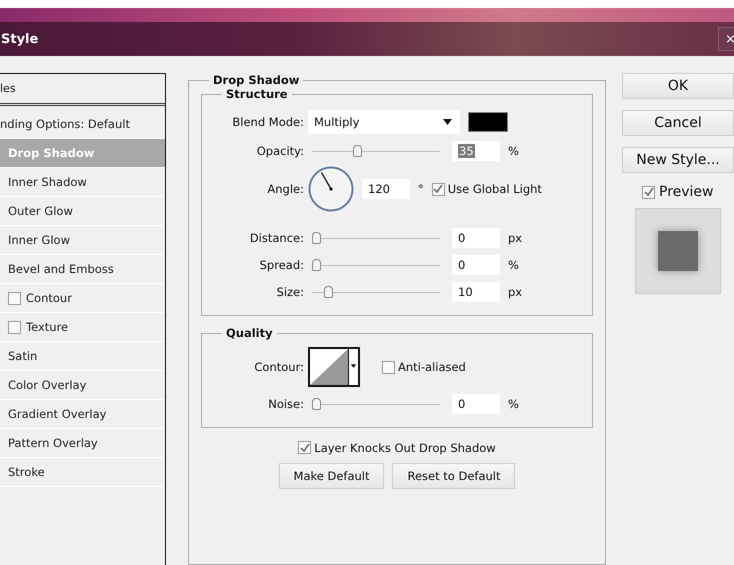 The width and height of the screenshot is (734, 565). What do you see at coordinates (290, 291) in the screenshot?
I see `slider-label: Size:` at bounding box center [290, 291].